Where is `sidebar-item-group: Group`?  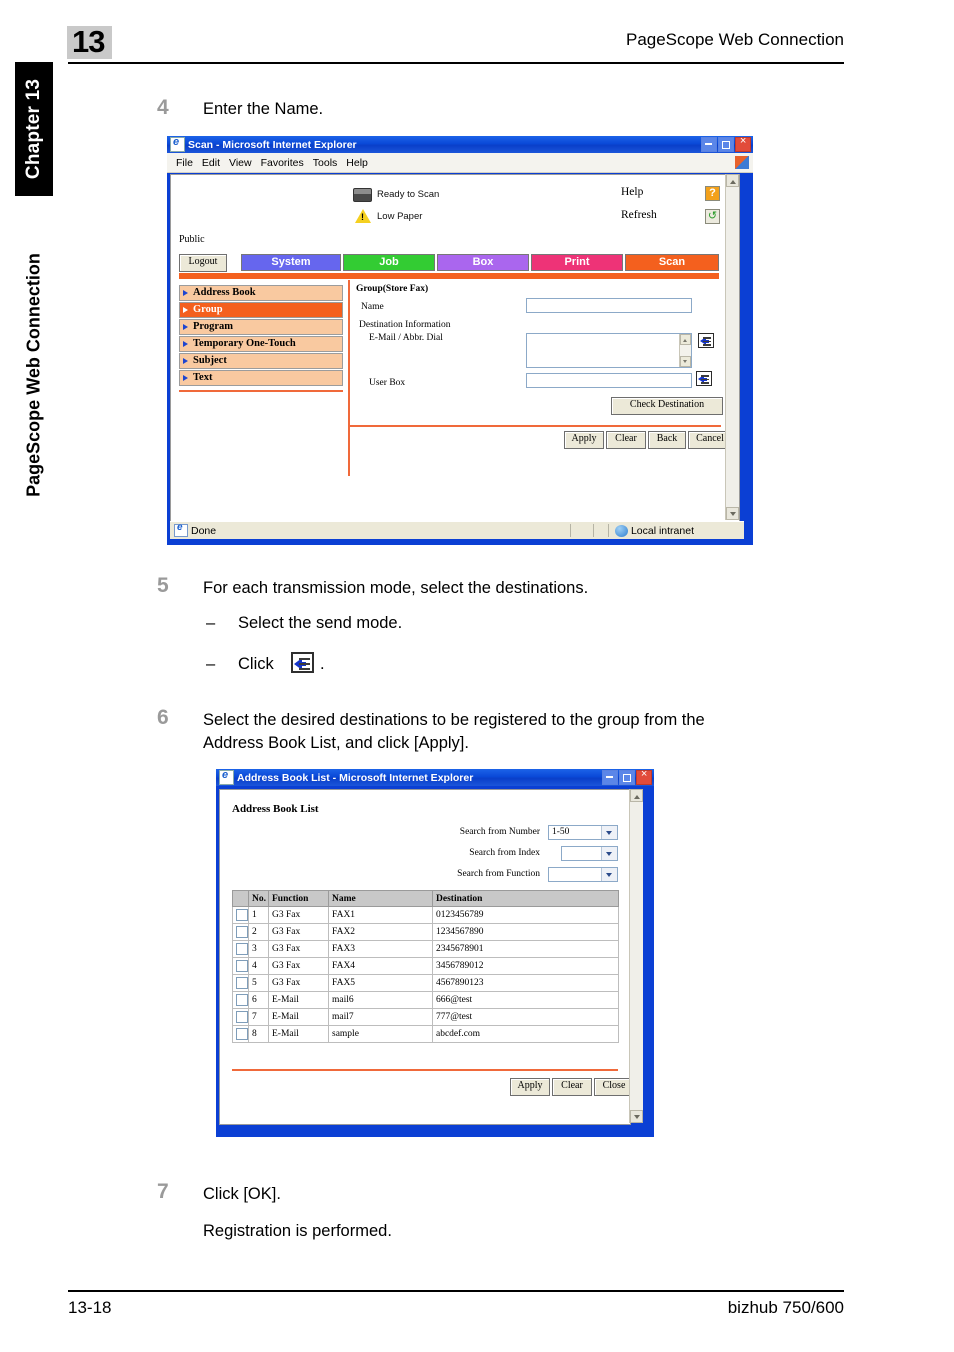
sidebar-item-group: Group is located at coordinates (261, 310).